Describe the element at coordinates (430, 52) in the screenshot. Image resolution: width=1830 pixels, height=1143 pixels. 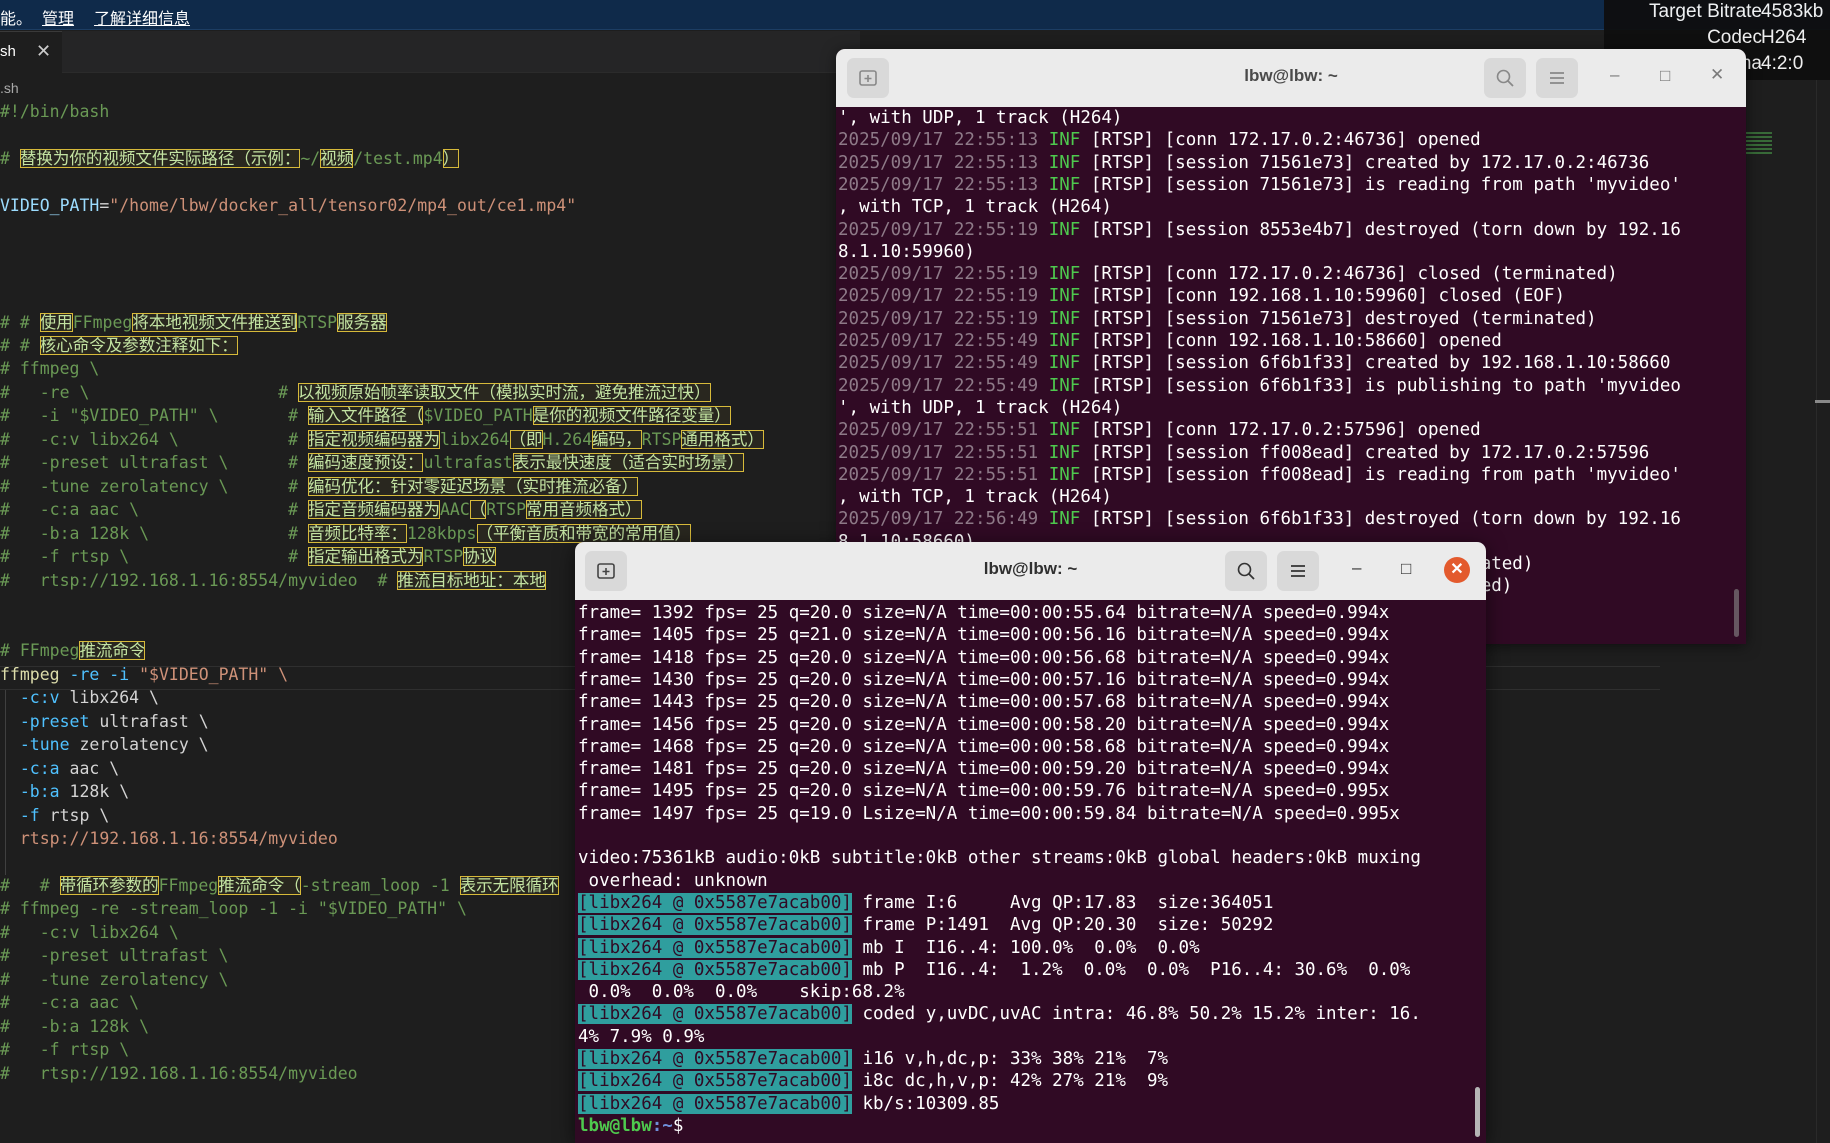
I see `editor-tab-bar: sh ✕` at that location.